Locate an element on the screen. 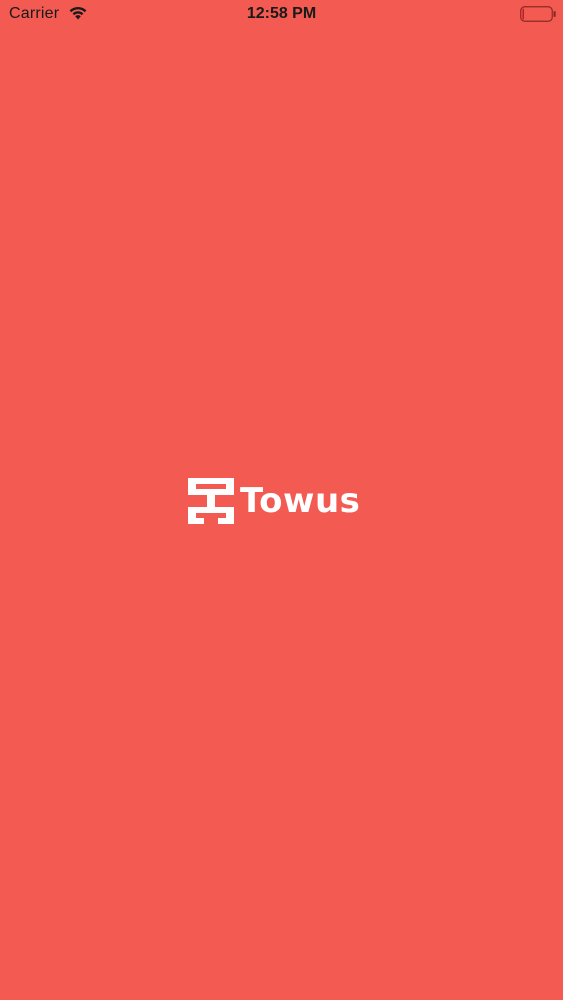 The height and width of the screenshot is (1000, 563). towus-logo-mark-icon is located at coordinates (211, 501).